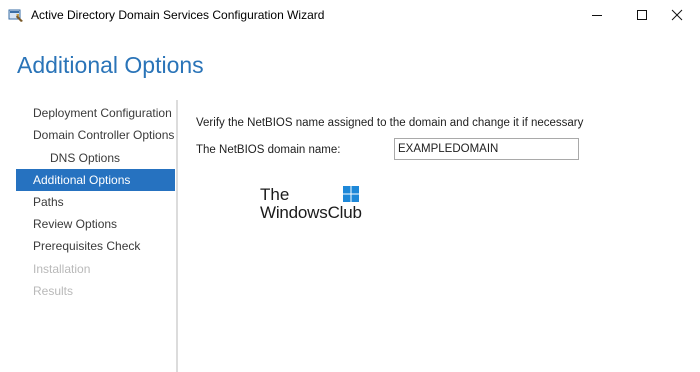 This screenshot has width=700, height=372. I want to click on watermark: The WindowsClub, so click(315, 206).